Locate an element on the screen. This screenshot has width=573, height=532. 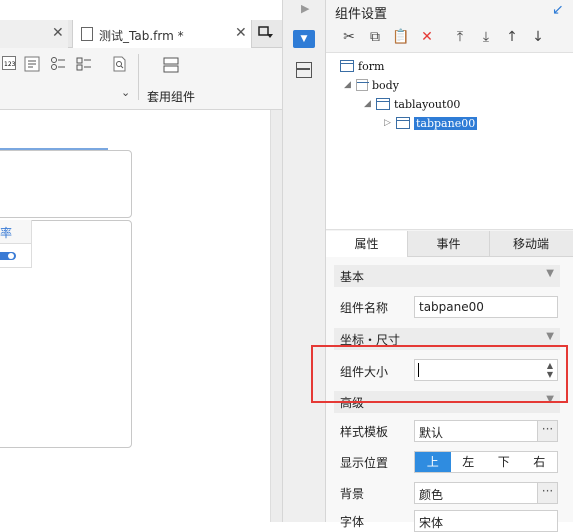
tab-mobile: 移动端 is located at coordinates (531, 244).